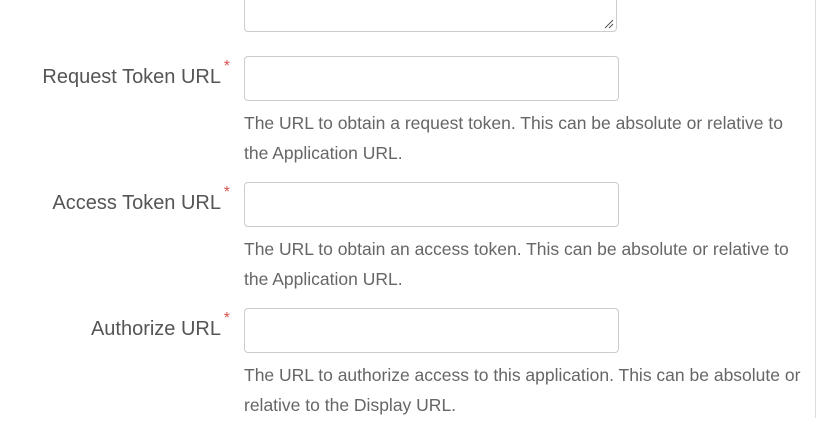 This screenshot has width=816, height=448. I want to click on access-token-url-label: Access Token URL *, so click(141, 199).